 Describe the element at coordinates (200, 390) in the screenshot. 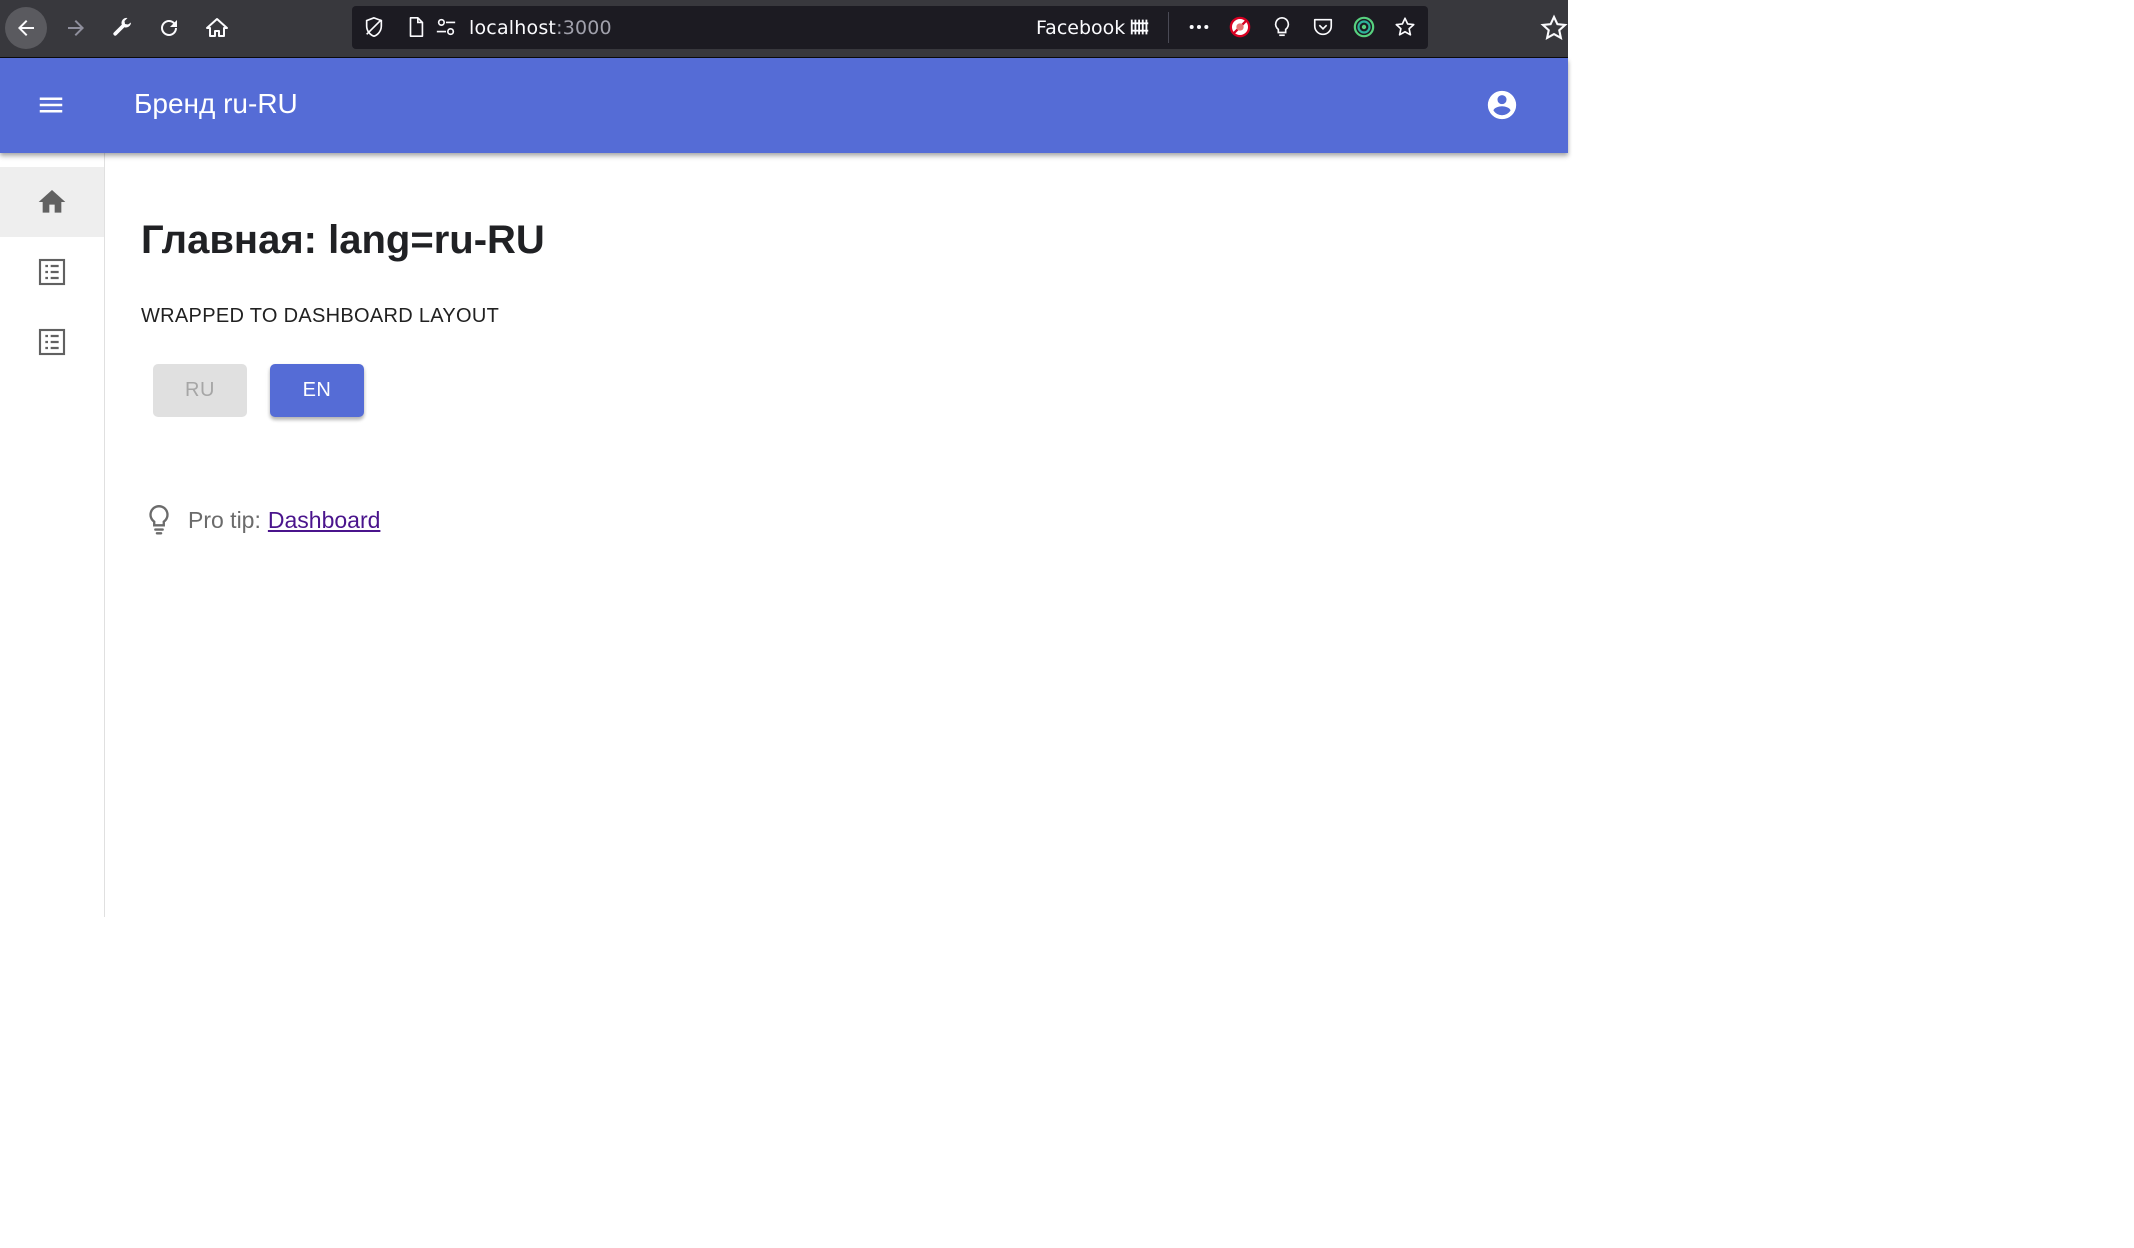

I see `lang-ru-button: RU` at that location.